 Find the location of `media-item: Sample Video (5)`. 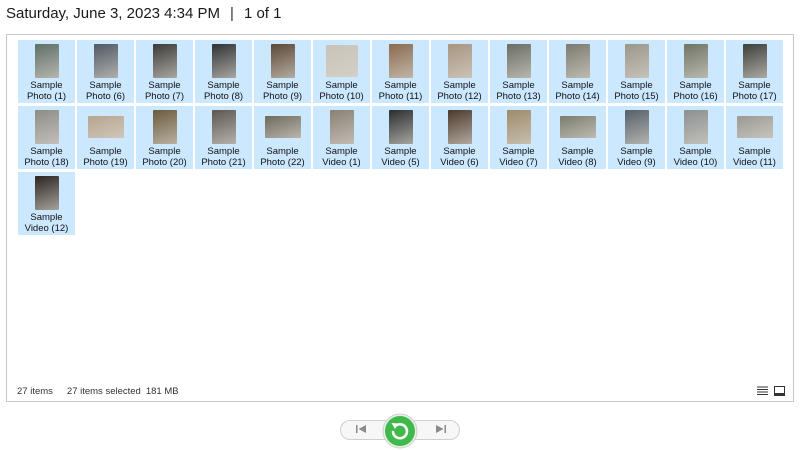

media-item: Sample Video (5) is located at coordinates (400, 137).